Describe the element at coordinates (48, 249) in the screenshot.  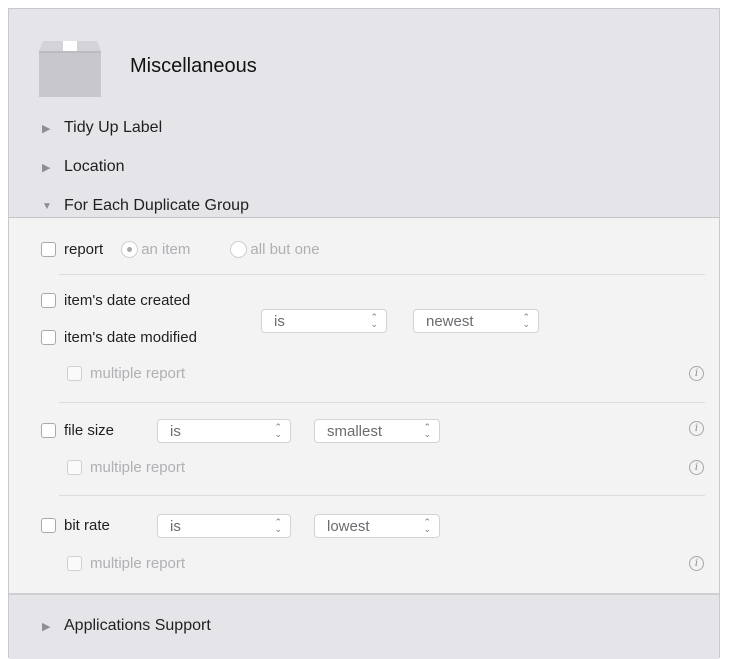
I see `report-checkbox` at that location.